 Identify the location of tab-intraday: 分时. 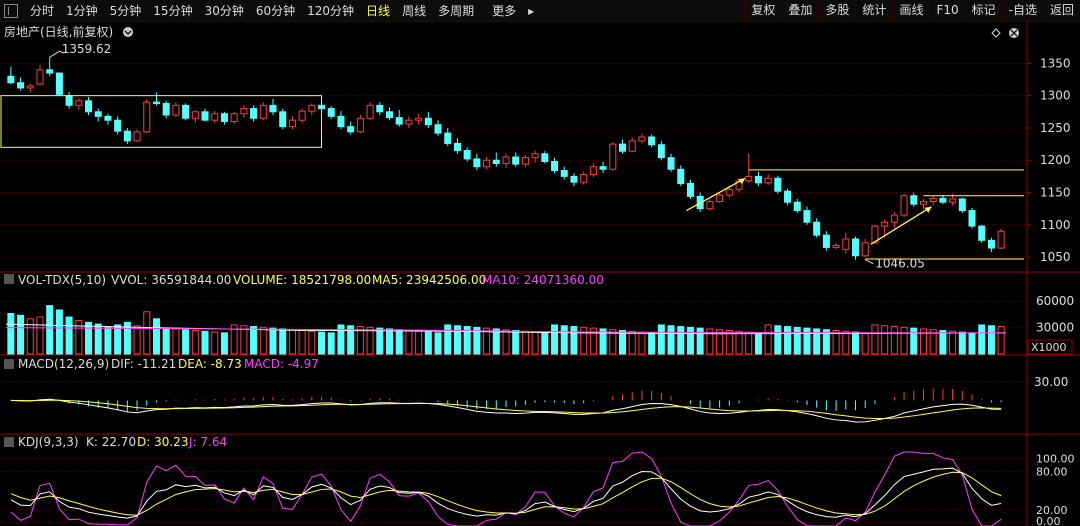
(42, 10).